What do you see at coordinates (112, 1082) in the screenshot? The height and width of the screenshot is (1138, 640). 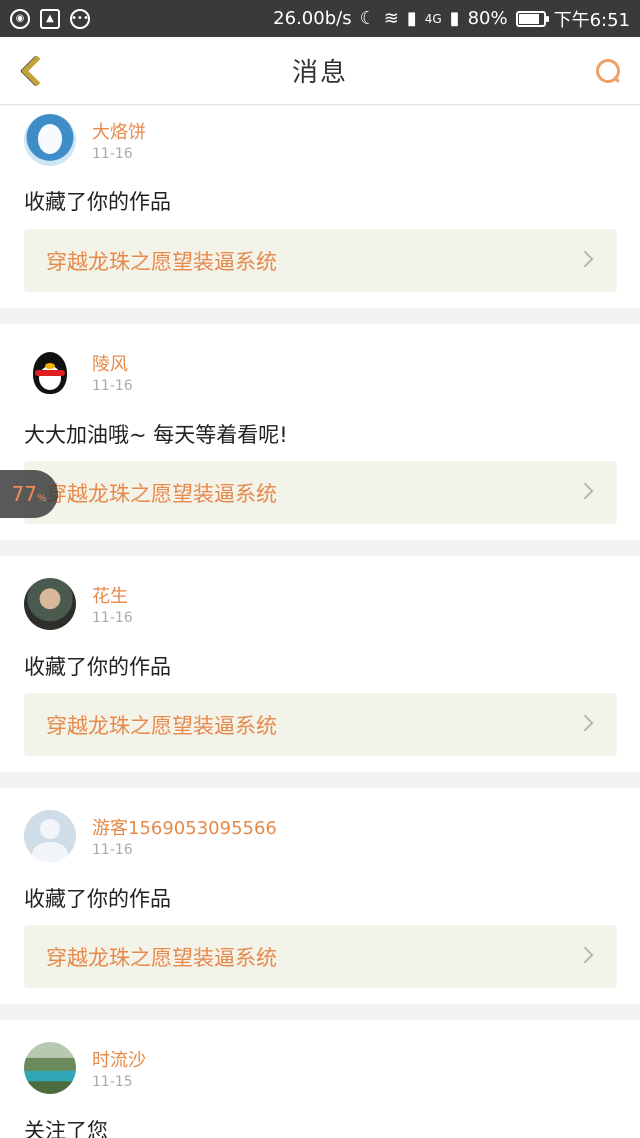 I see `message-date: 11-15` at bounding box center [112, 1082].